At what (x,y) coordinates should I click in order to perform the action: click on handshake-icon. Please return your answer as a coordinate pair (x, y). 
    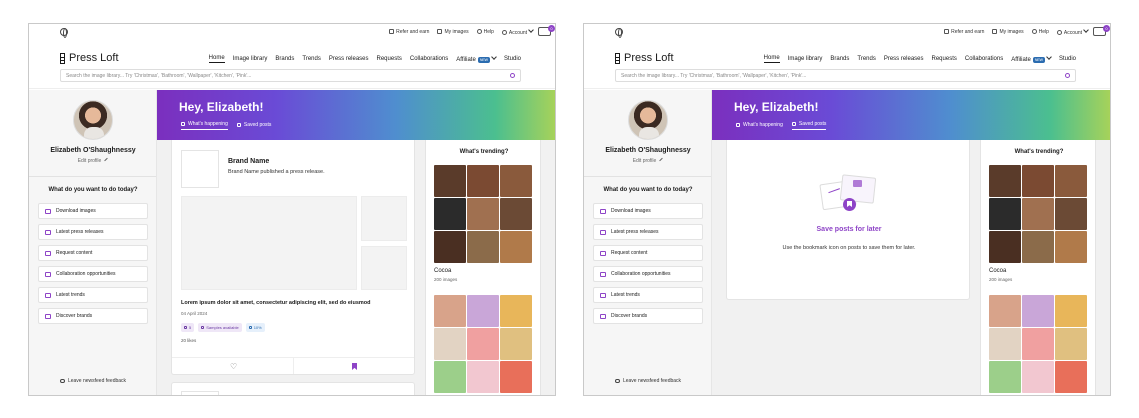
    Looking at the image, I should click on (48, 274).